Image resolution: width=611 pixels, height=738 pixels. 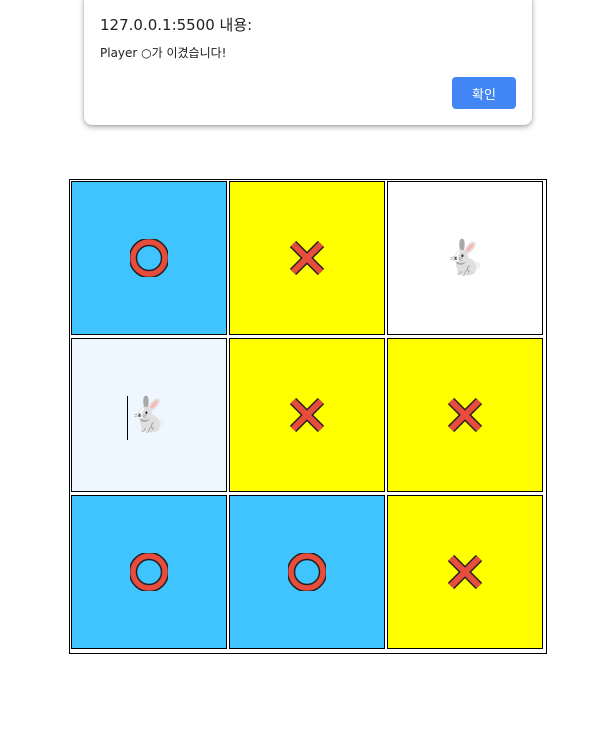 What do you see at coordinates (308, 62) in the screenshot?
I see `alert-dialog: 127.0.0.1:5500 내용: Player ○가 이겼습니다! 확인` at bounding box center [308, 62].